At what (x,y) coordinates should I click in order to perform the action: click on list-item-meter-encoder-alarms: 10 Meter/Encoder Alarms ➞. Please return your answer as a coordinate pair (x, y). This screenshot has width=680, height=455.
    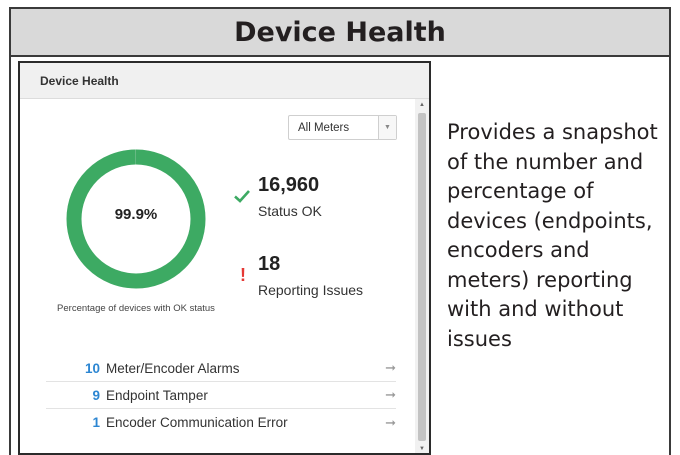
    Looking at the image, I should click on (221, 368).